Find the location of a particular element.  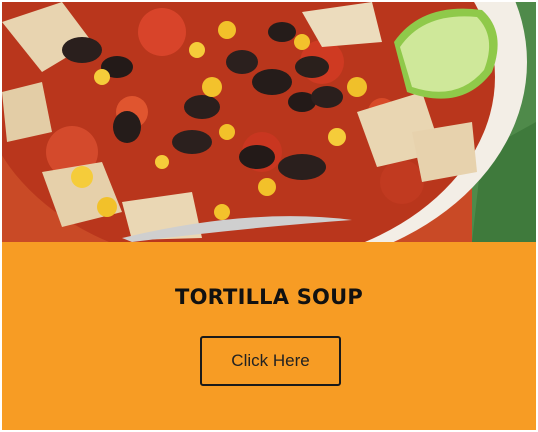

click-here-button: Click Here is located at coordinates (270, 361).